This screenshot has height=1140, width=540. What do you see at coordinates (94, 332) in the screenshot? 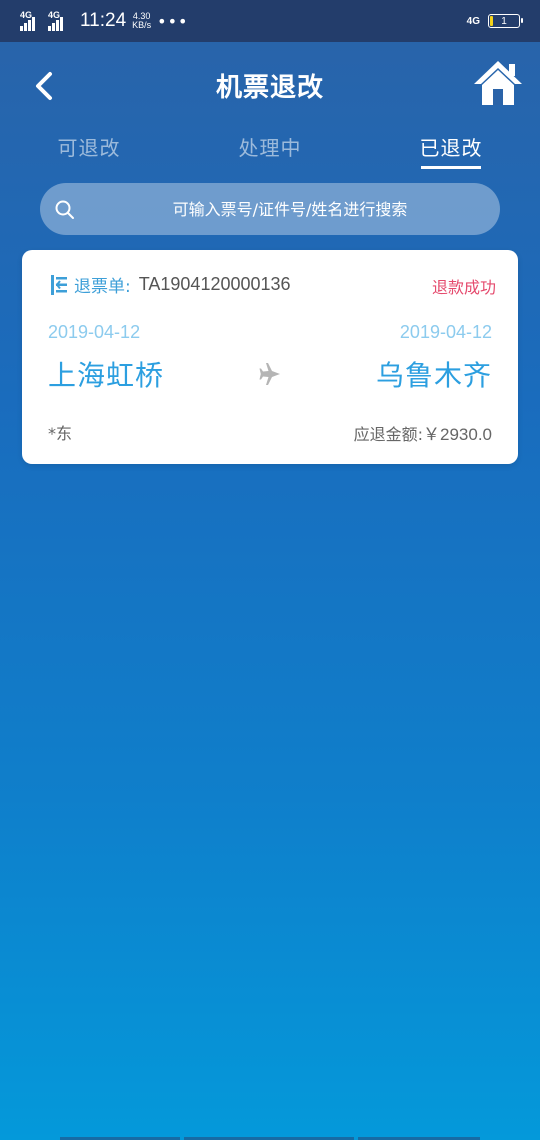
I see `depart-date: 2019-04-12` at bounding box center [94, 332].